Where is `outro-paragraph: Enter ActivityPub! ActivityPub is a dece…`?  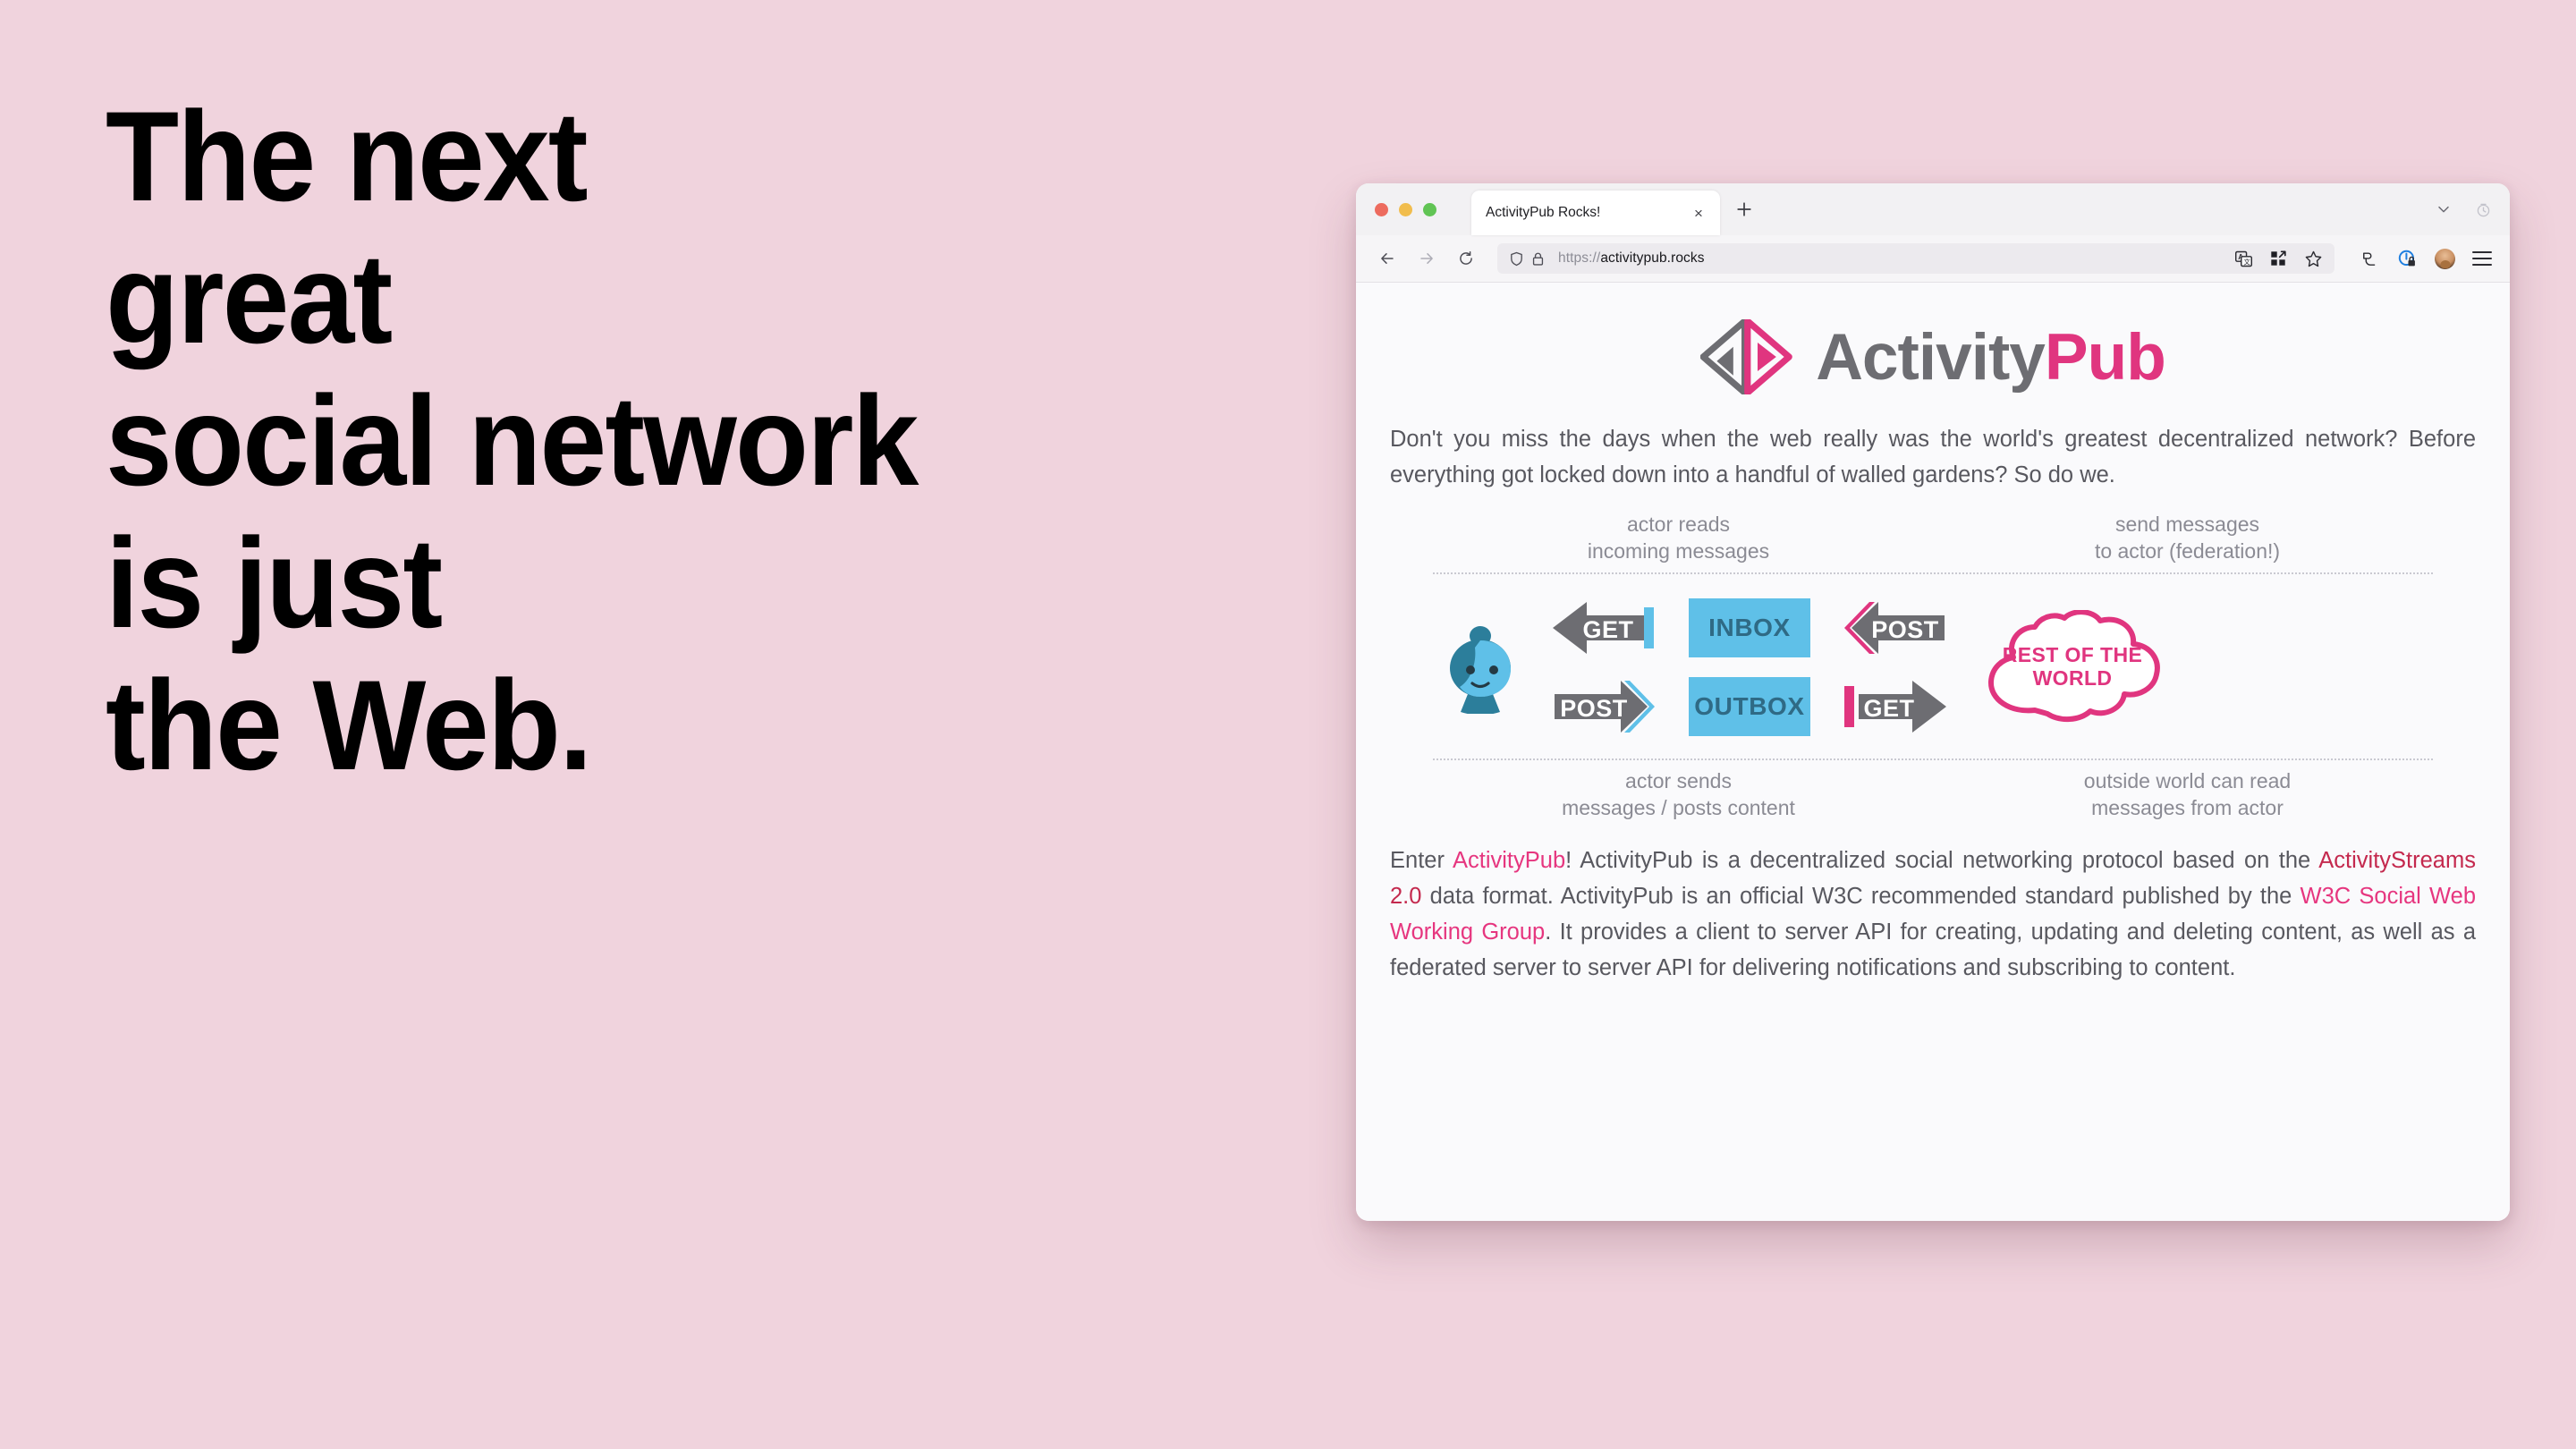
outro-paragraph: Enter ActivityPub! ActivityPub is a dece… is located at coordinates (1933, 914).